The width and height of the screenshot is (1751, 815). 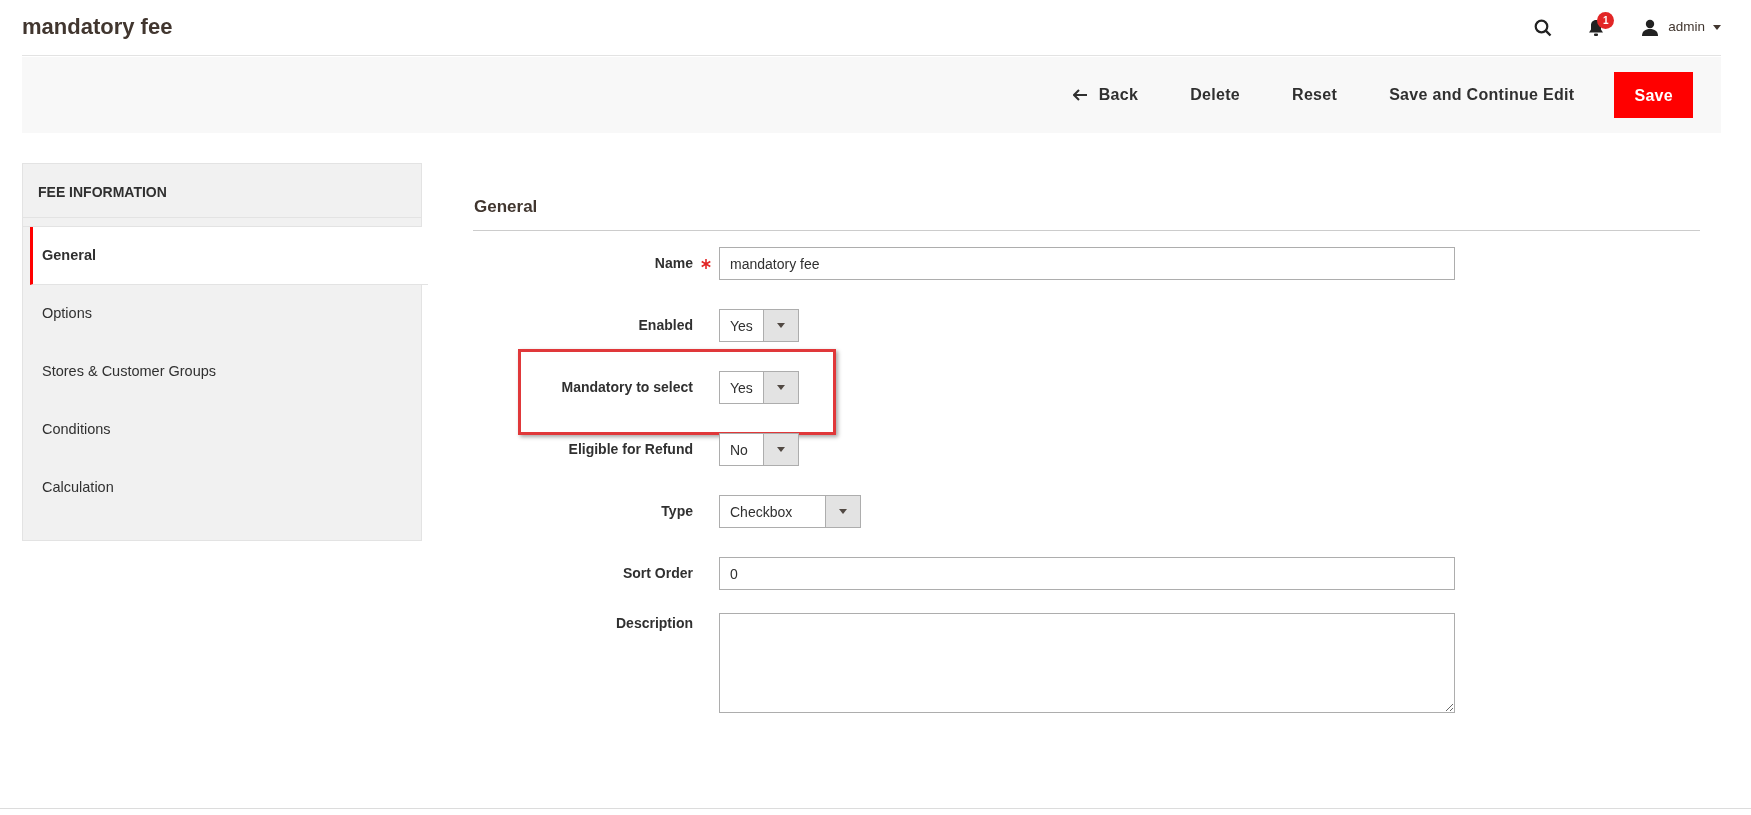 What do you see at coordinates (657, 573) in the screenshot?
I see `field-label: Sort Order` at bounding box center [657, 573].